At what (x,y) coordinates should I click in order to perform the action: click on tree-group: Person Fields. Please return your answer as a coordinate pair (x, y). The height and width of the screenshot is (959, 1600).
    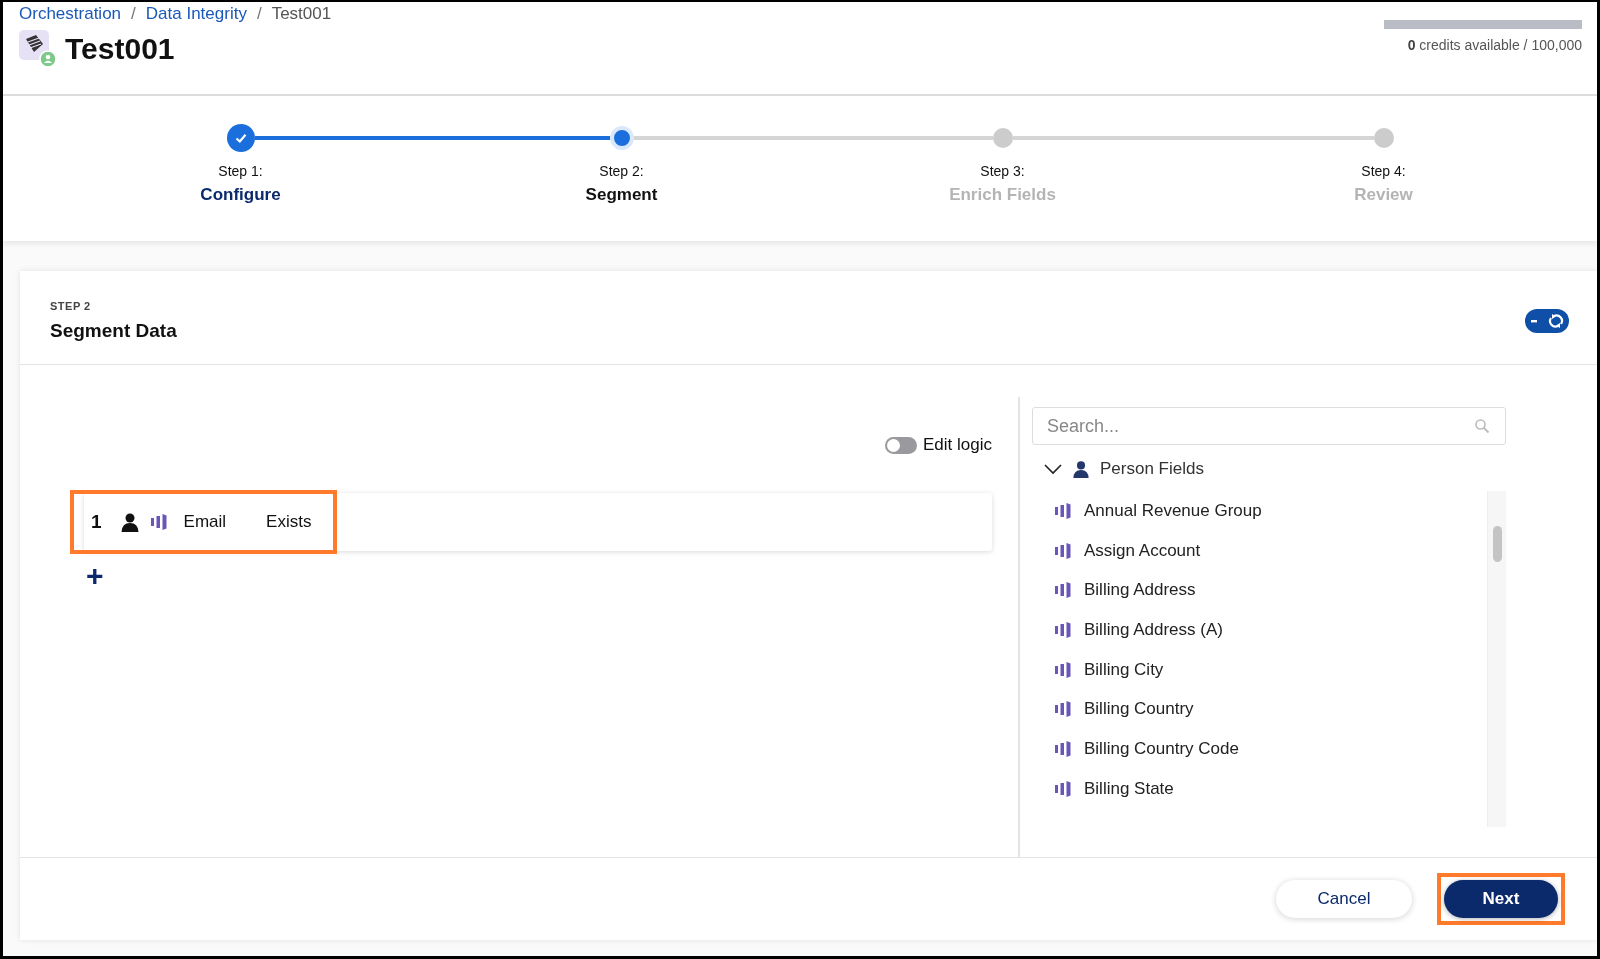
    Looking at the image, I should click on (1320, 469).